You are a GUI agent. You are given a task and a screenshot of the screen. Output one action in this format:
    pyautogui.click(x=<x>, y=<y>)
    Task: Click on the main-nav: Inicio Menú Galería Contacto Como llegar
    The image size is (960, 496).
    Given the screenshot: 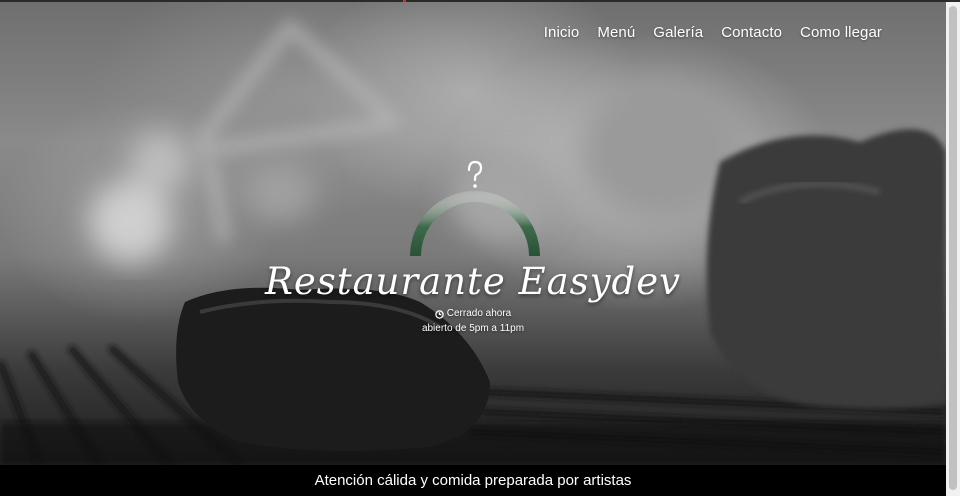 What is the action you would take?
    pyautogui.click(x=713, y=32)
    